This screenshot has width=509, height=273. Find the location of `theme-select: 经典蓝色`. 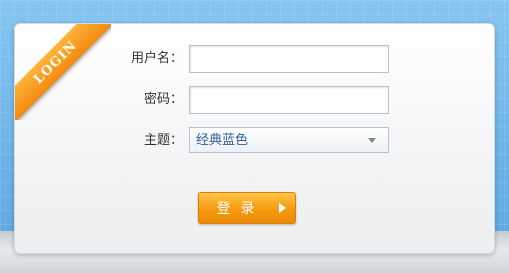

theme-select: 经典蓝色 is located at coordinates (289, 140).